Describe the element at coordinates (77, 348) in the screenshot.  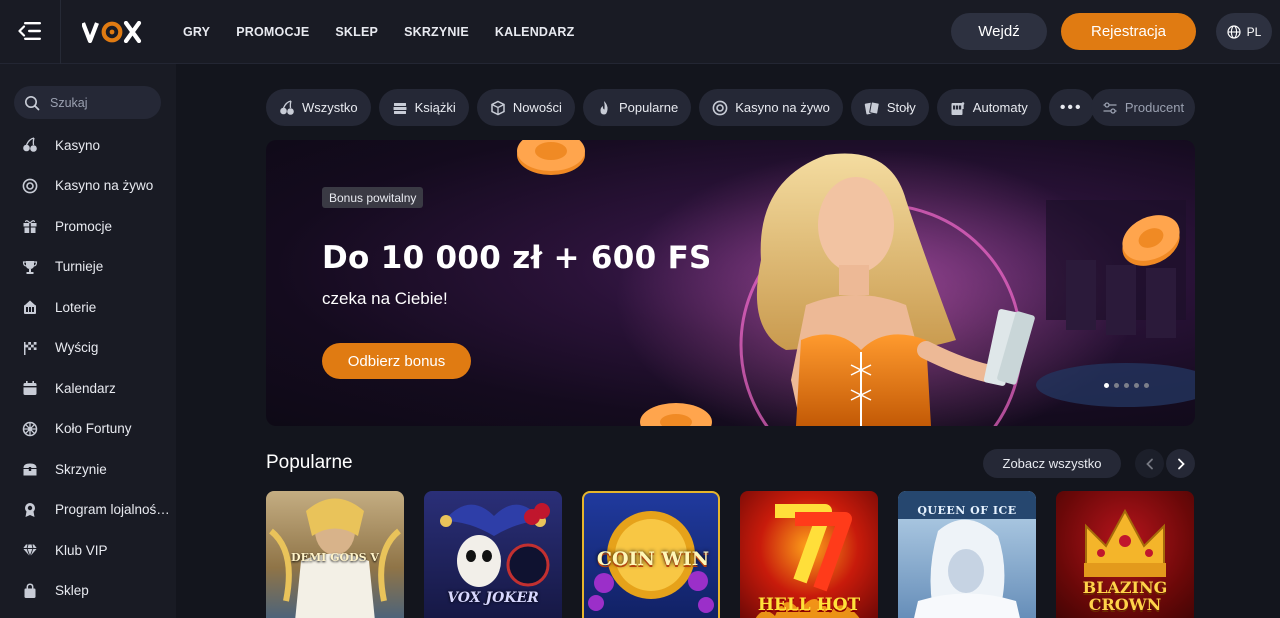
I see `sidebar-item-label: Wyścig` at that location.